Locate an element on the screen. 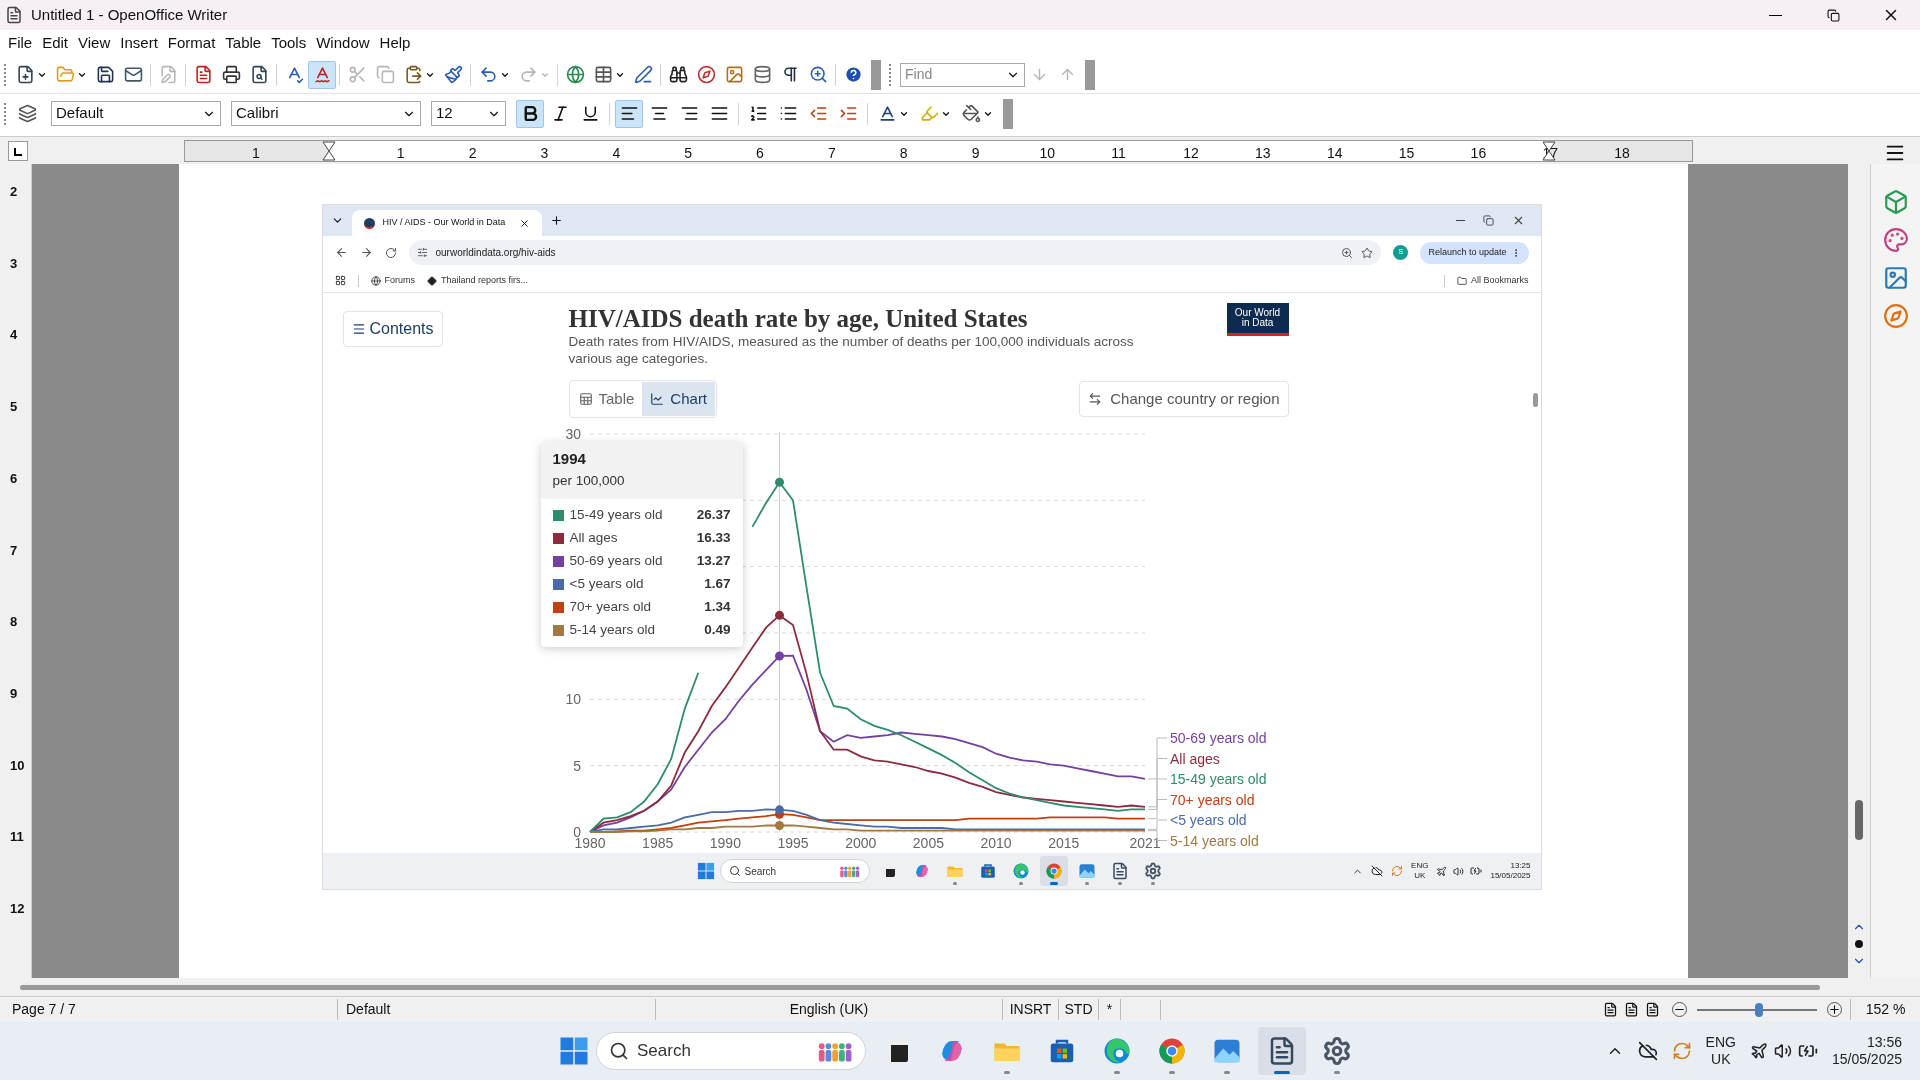 This screenshot has height=1080, width=1920. series-name: All ages is located at coordinates (594, 538).